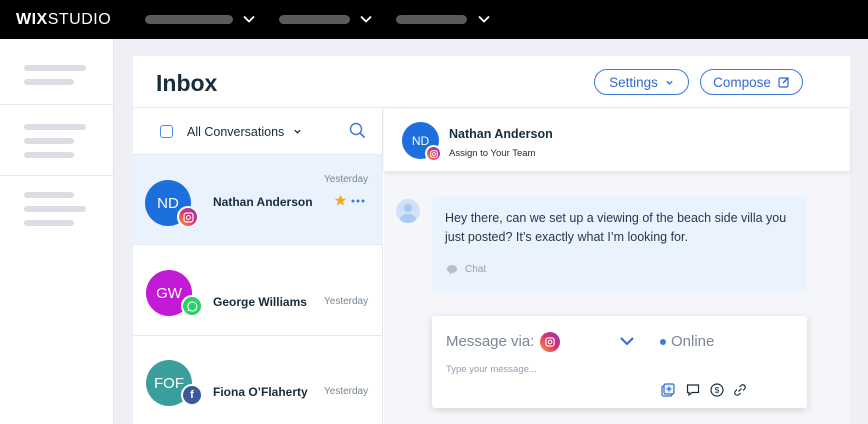 This screenshot has width=868, height=424. I want to click on chat-icon, so click(452, 270).